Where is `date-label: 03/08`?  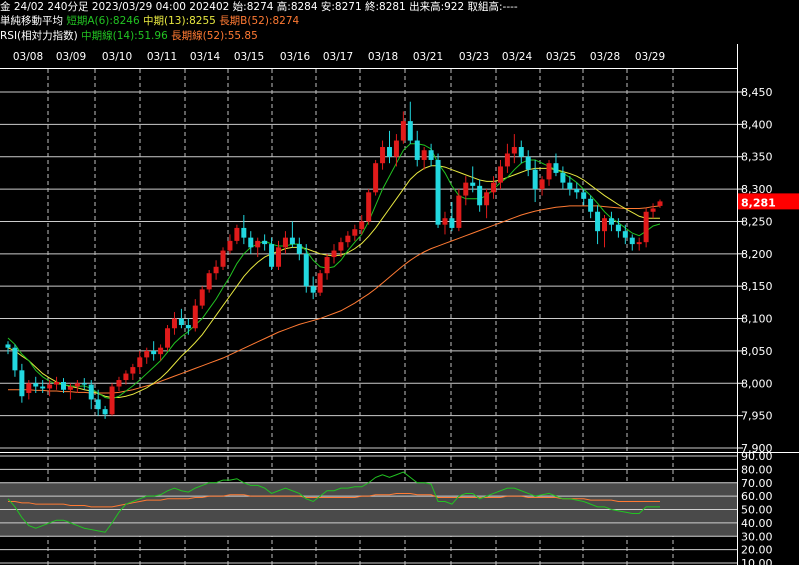
date-label: 03/08 is located at coordinates (28, 57).